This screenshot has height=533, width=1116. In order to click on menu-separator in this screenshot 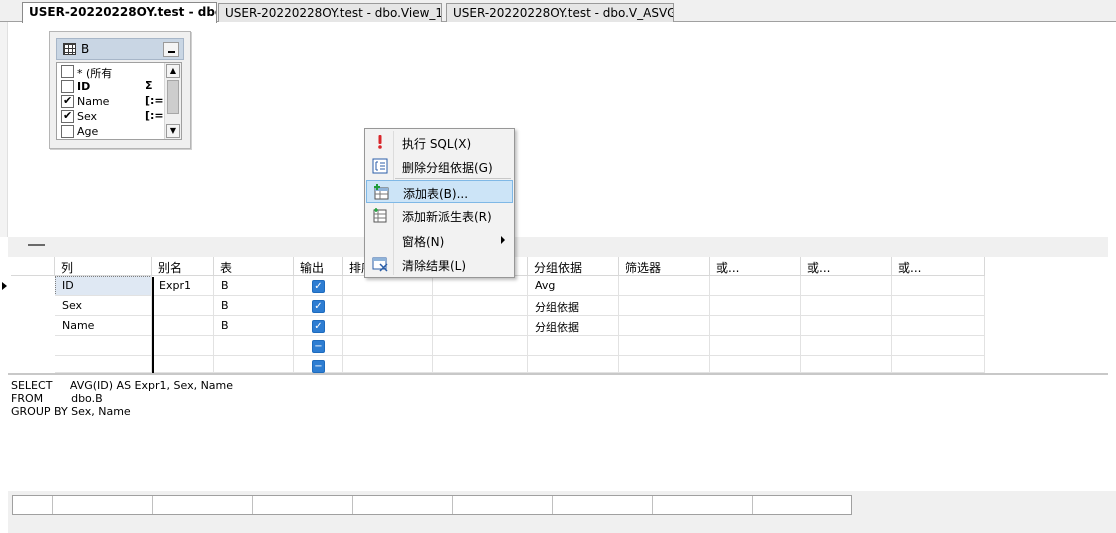, I will do `click(453, 178)`.